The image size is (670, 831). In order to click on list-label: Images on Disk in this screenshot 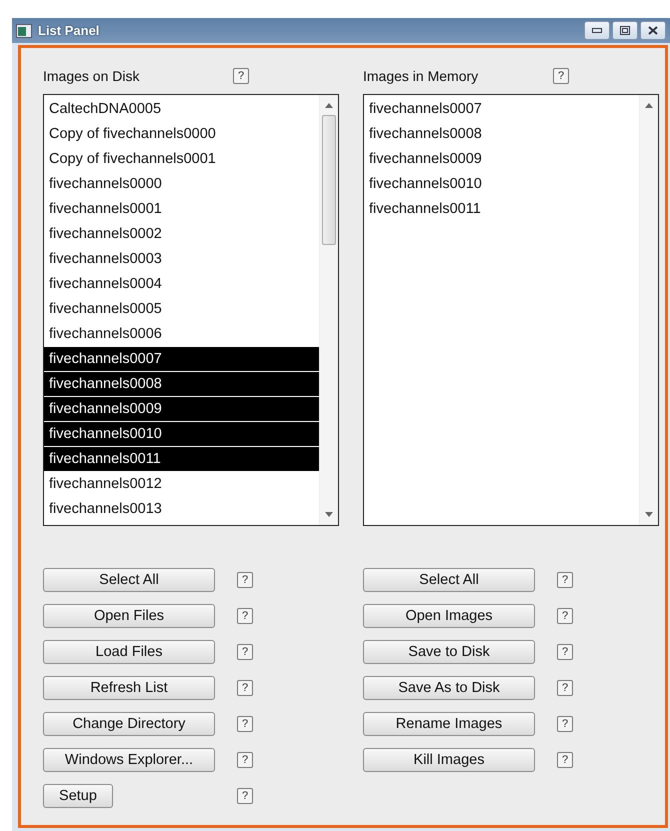, I will do `click(91, 76)`.